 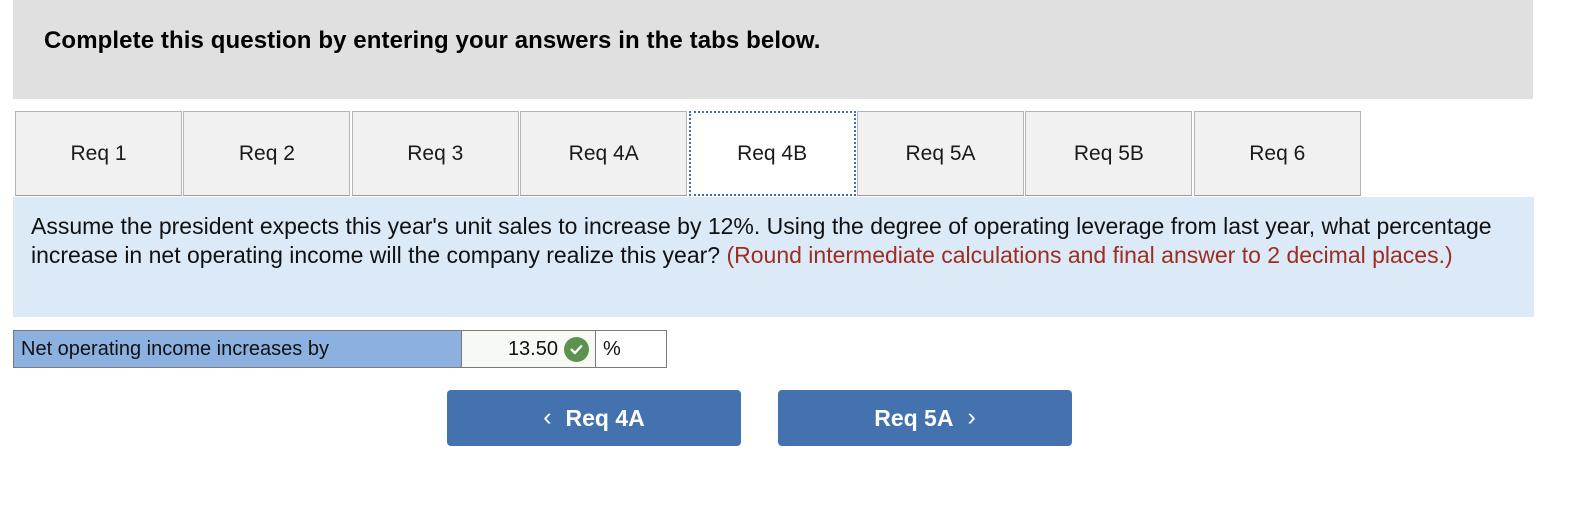 I want to click on tab-req-3: Req 3, so click(x=435, y=153).